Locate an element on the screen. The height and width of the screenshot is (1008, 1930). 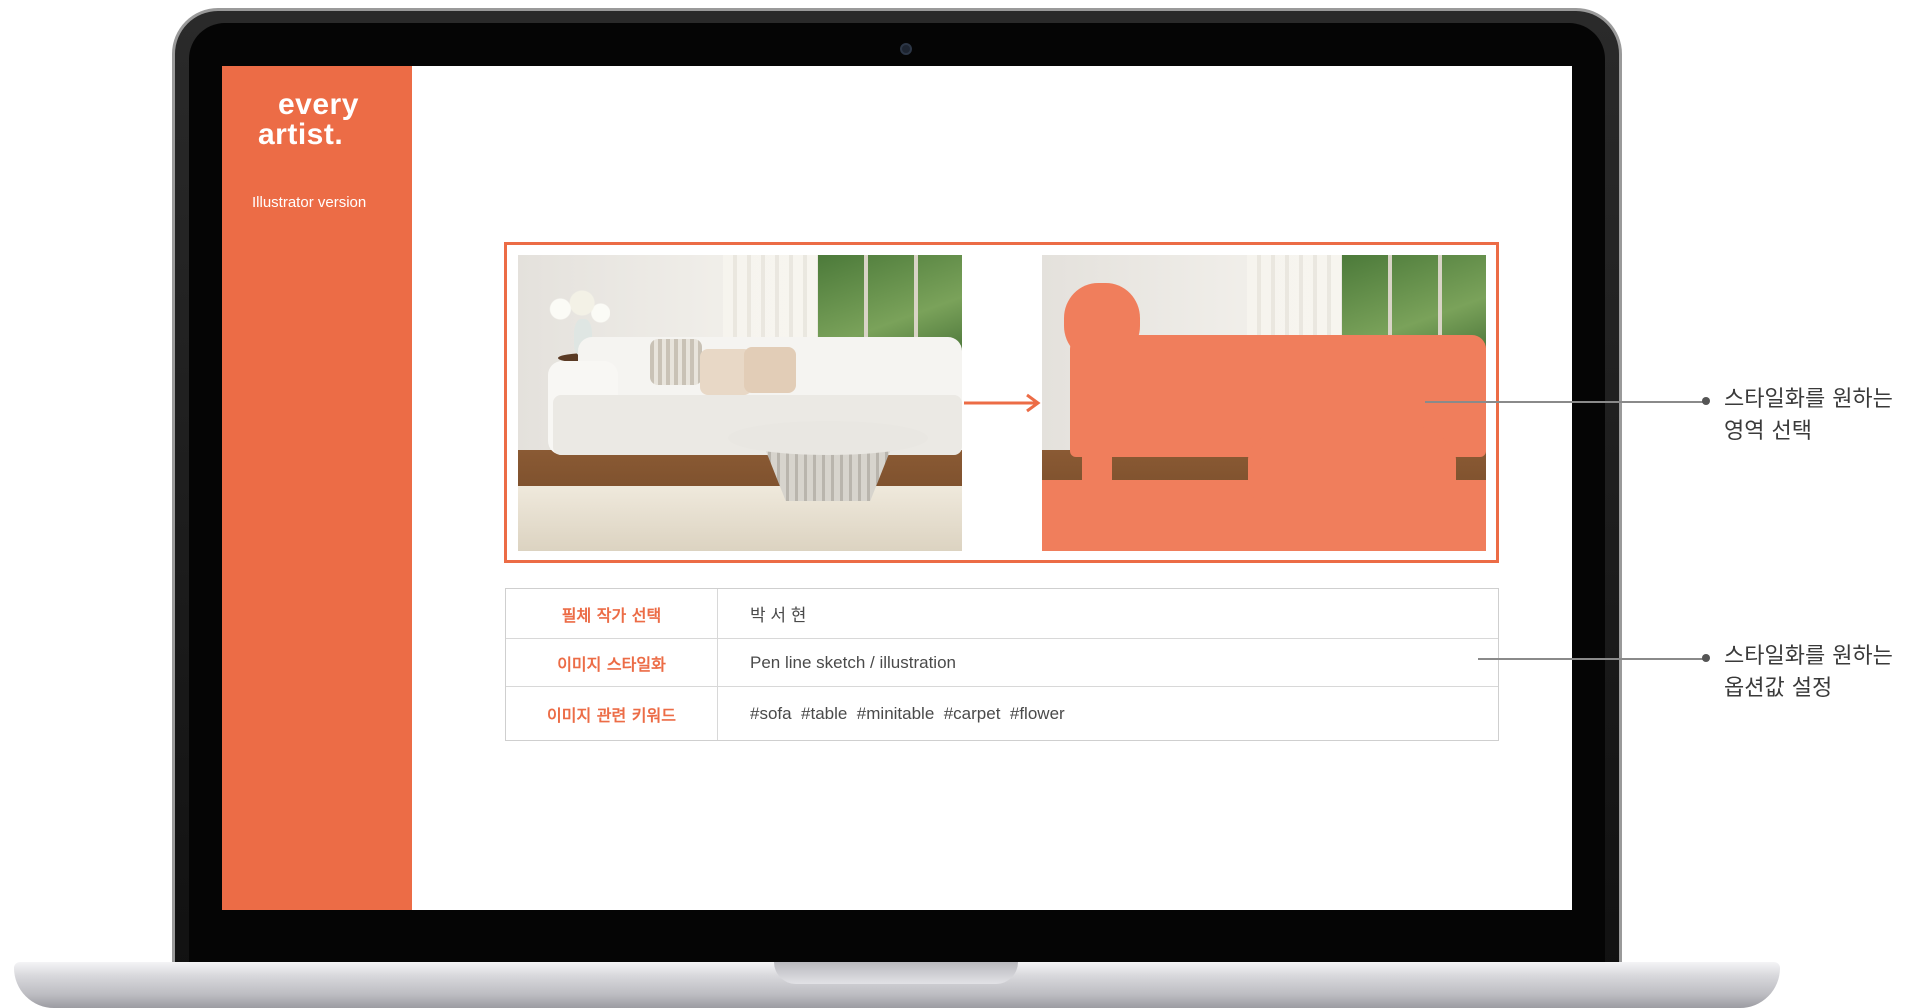
callout-dot-area is located at coordinates (1706, 401).